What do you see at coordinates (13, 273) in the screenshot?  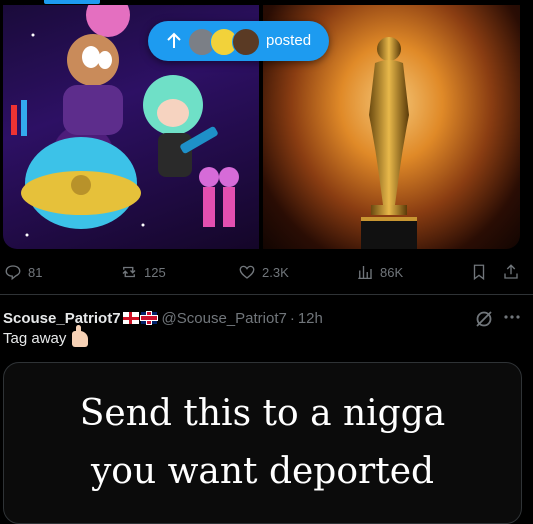 I see `reply-icon` at bounding box center [13, 273].